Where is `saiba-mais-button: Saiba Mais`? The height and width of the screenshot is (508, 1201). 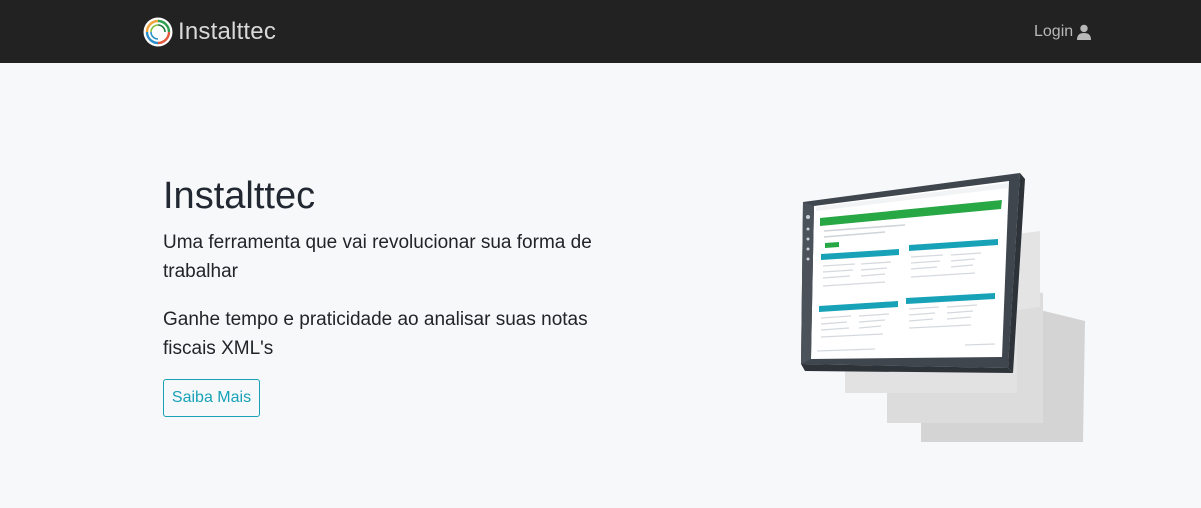
saiba-mais-button: Saiba Mais is located at coordinates (211, 398).